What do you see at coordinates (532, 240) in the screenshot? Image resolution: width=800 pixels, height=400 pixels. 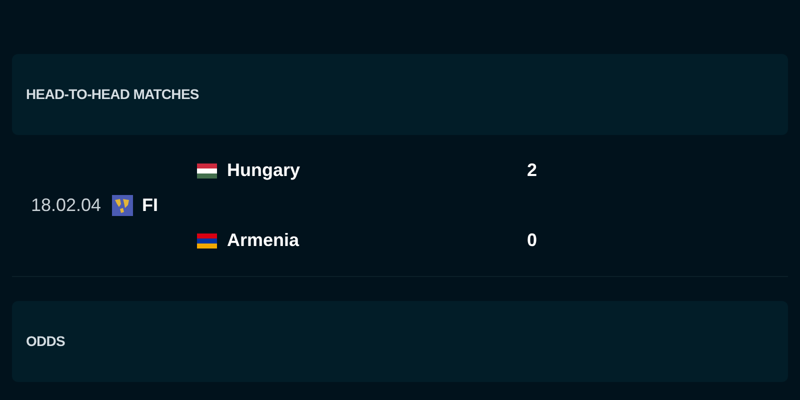 I see `team-score: 0` at bounding box center [532, 240].